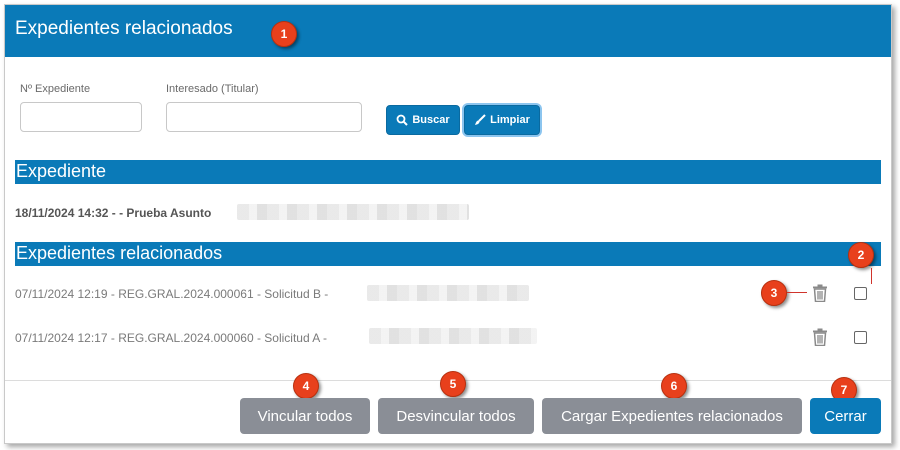 The height and width of the screenshot is (450, 900). I want to click on cerrar-button: Cerrar, so click(845, 416).